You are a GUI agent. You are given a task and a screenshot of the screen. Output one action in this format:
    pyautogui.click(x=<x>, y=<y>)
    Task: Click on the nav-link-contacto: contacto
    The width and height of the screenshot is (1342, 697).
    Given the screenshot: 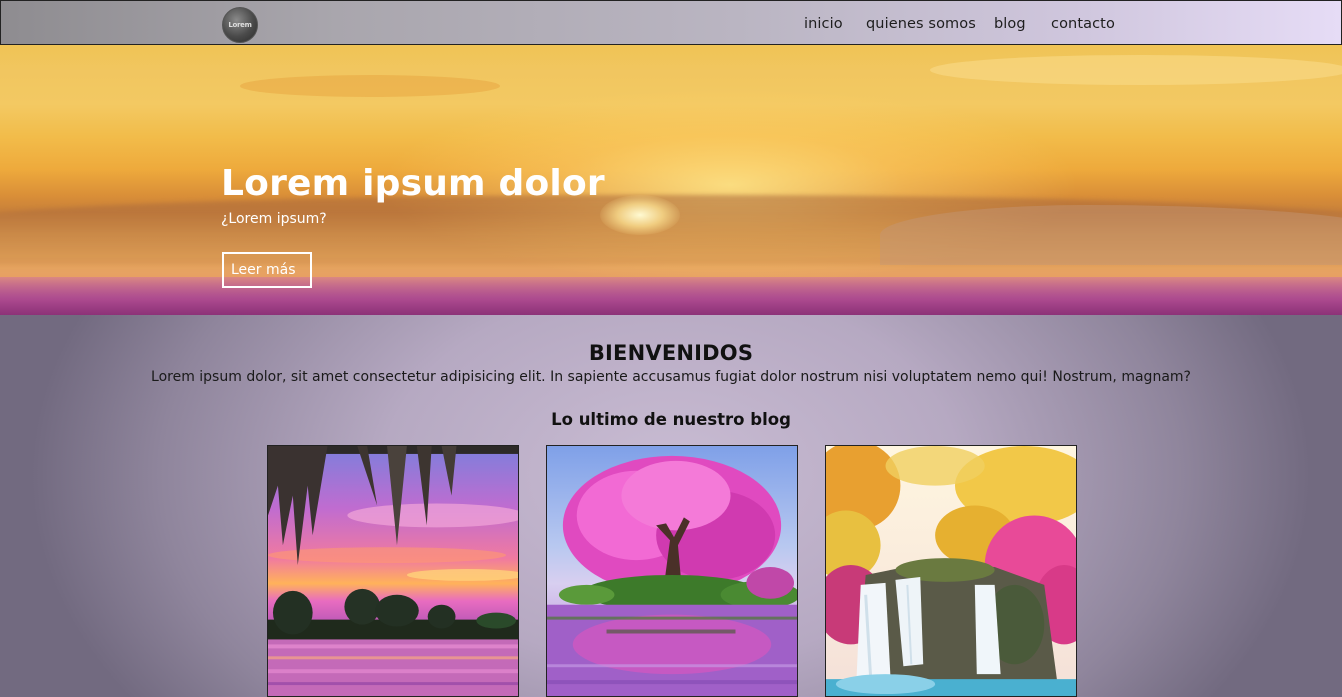 What is the action you would take?
    pyautogui.click(x=1083, y=24)
    